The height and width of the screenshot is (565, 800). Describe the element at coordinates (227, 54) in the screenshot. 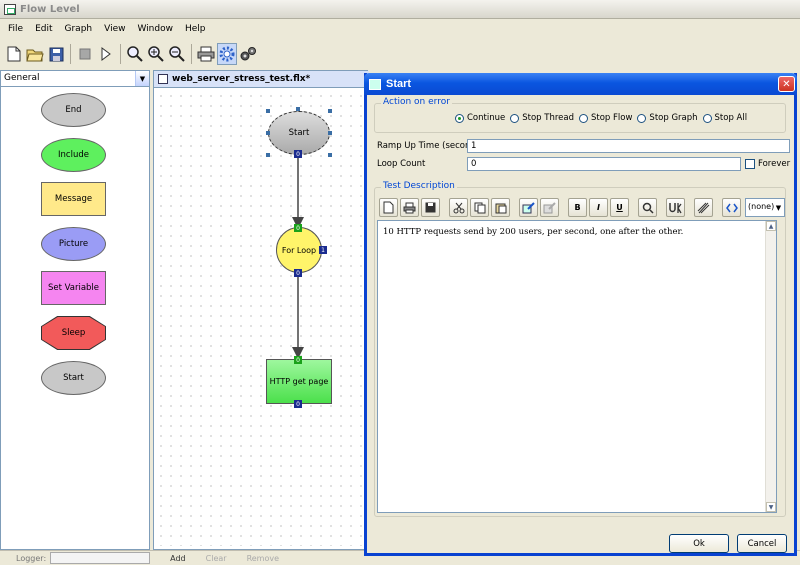

I see `settings-icon` at that location.